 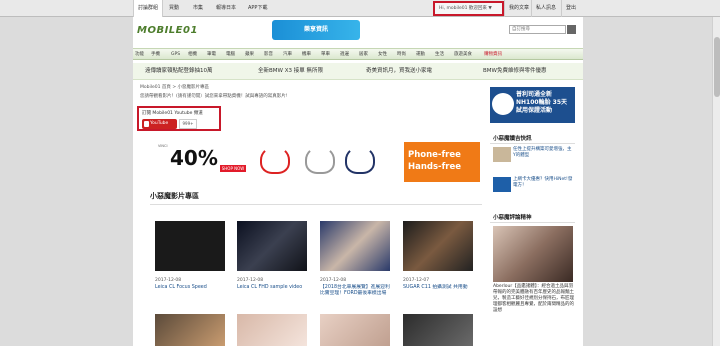 I want to click on video-title: Leica CL Focus Speed, so click(x=191, y=288).